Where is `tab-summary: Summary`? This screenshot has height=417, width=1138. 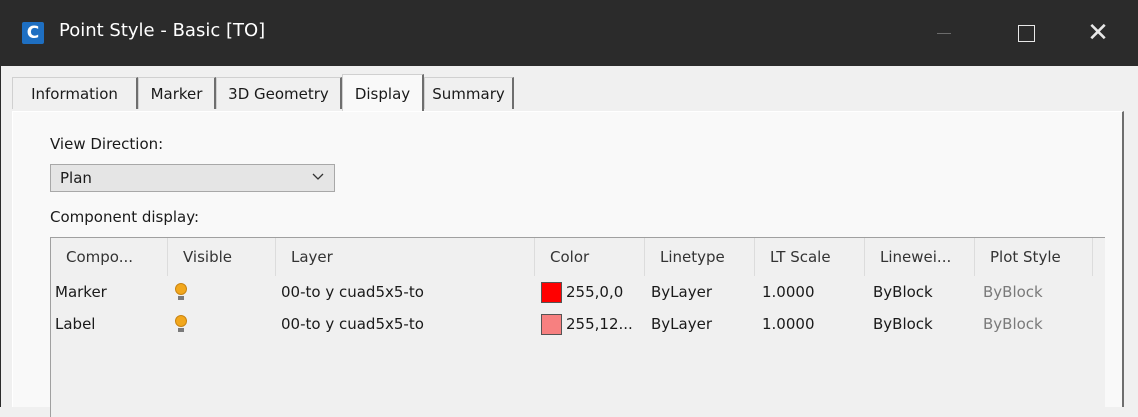 tab-summary: Summary is located at coordinates (469, 93).